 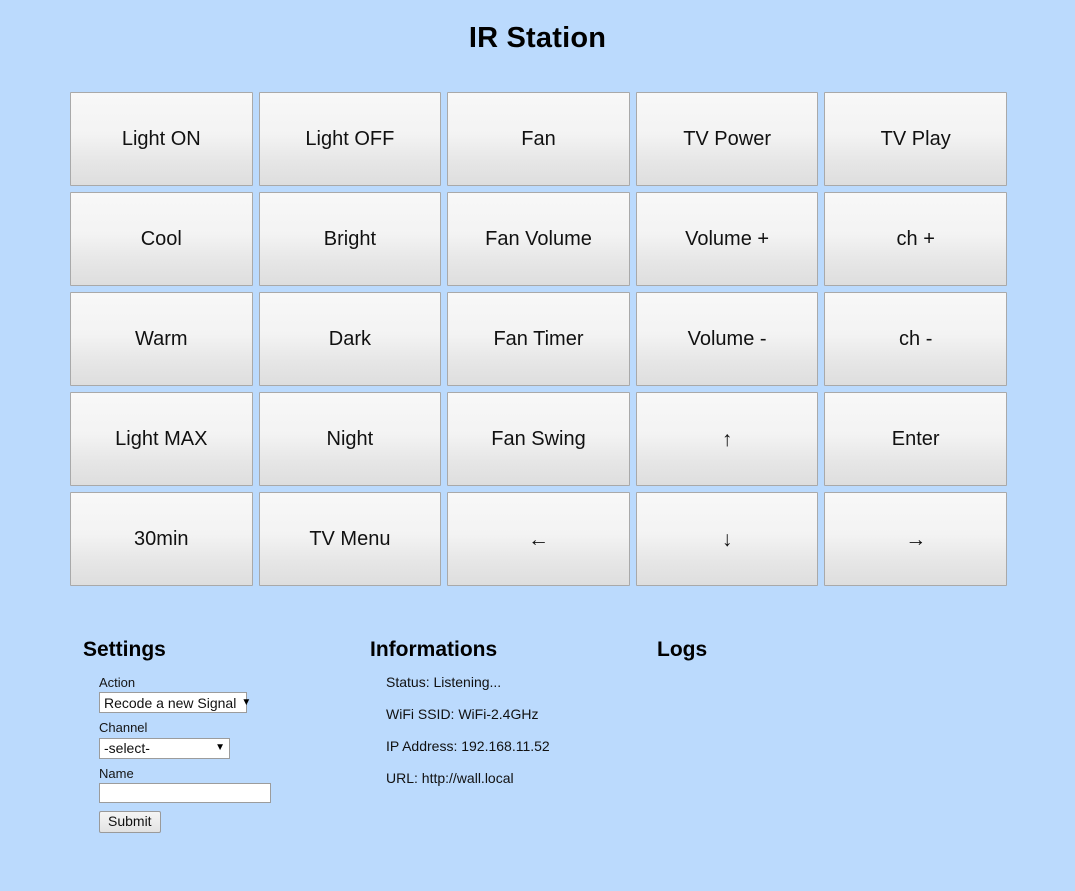 I want to click on ir-button-fan-timer: Fan Timer, so click(x=538, y=339).